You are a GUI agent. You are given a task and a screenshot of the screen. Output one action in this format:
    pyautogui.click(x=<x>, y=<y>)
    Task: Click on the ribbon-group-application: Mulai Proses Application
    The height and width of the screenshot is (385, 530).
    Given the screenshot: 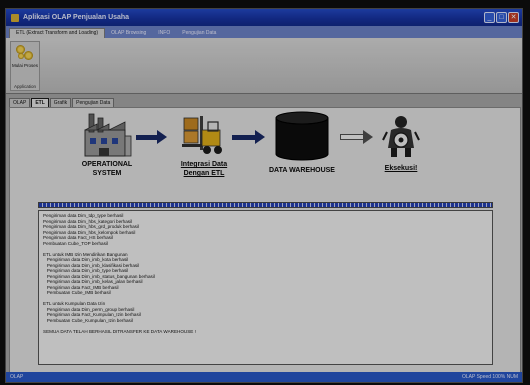 What is the action you would take?
    pyautogui.click(x=25, y=66)
    